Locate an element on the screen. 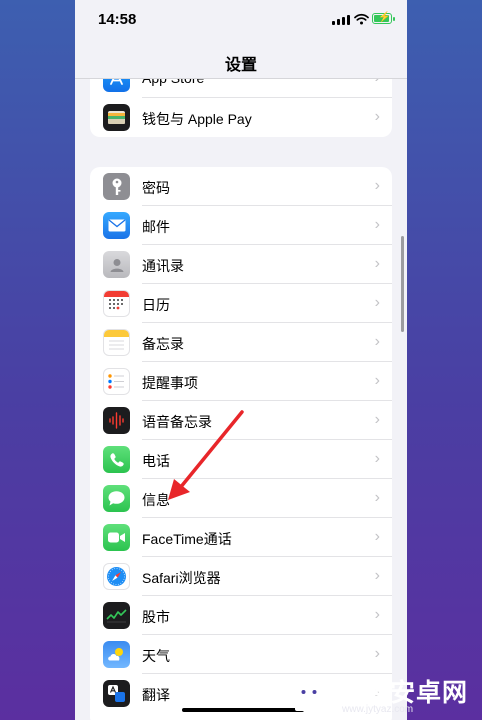 This screenshot has width=482, height=720. settings-row-label: 股市 is located at coordinates (156, 617).